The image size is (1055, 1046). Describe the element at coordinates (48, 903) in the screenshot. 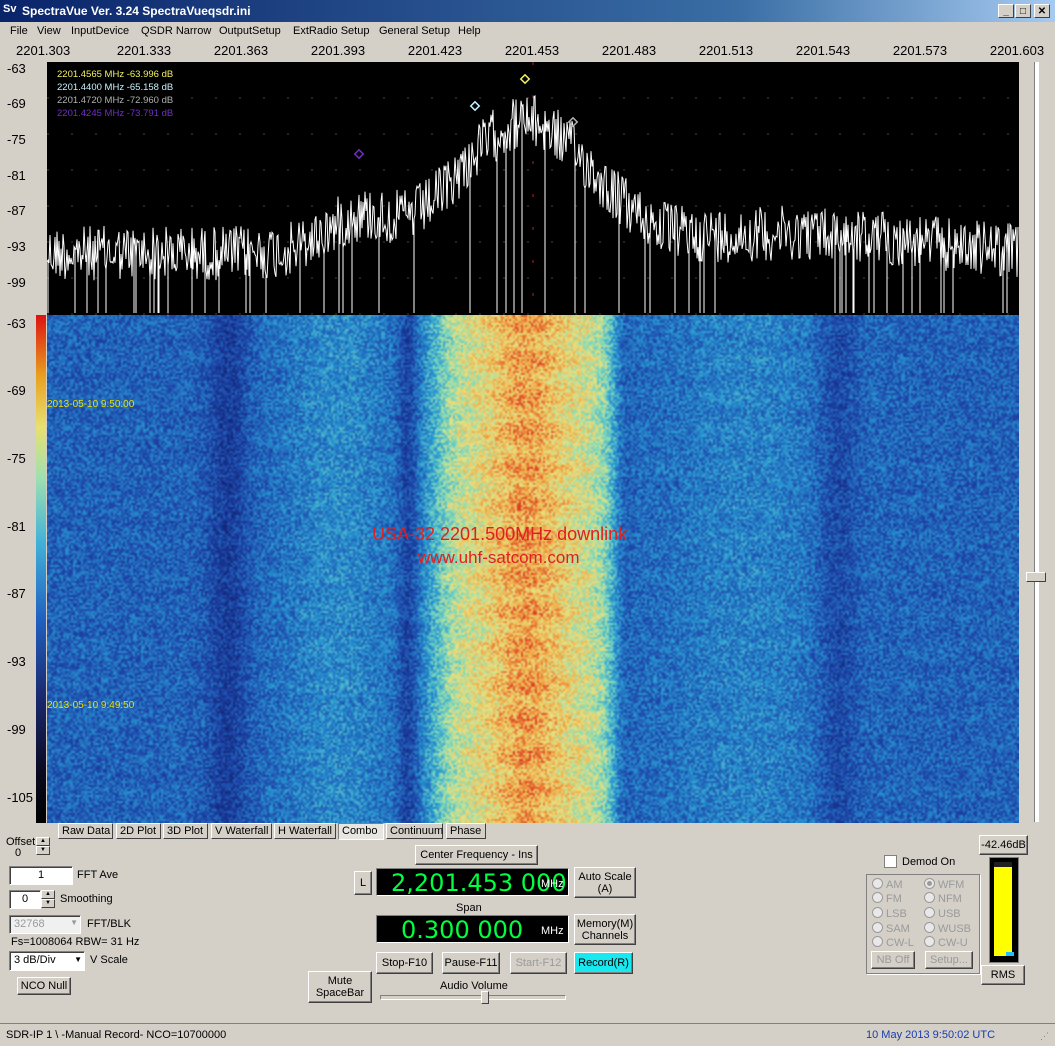

I see `down-arrow-icon: ▼` at that location.